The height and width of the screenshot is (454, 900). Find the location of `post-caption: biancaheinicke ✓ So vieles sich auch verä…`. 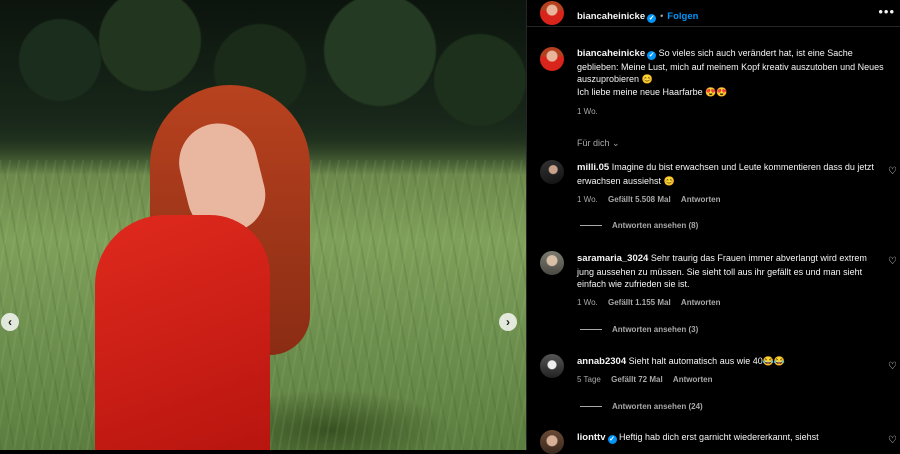

post-caption: biancaheinicke ✓ So vieles sich auch verä… is located at coordinates (734, 83).